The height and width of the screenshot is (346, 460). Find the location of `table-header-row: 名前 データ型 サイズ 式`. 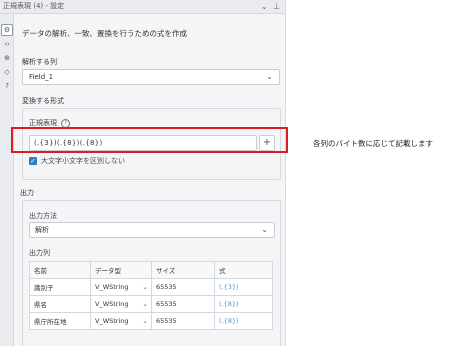

table-header-row: 名前 データ型 サイズ 式 is located at coordinates (151, 270).